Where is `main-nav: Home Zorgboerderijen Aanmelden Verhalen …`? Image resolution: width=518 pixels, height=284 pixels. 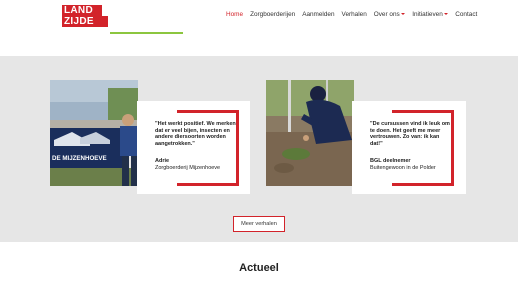 main-nav: Home Zorgboerderijen Aanmelden Verhalen … is located at coordinates (355, 15).